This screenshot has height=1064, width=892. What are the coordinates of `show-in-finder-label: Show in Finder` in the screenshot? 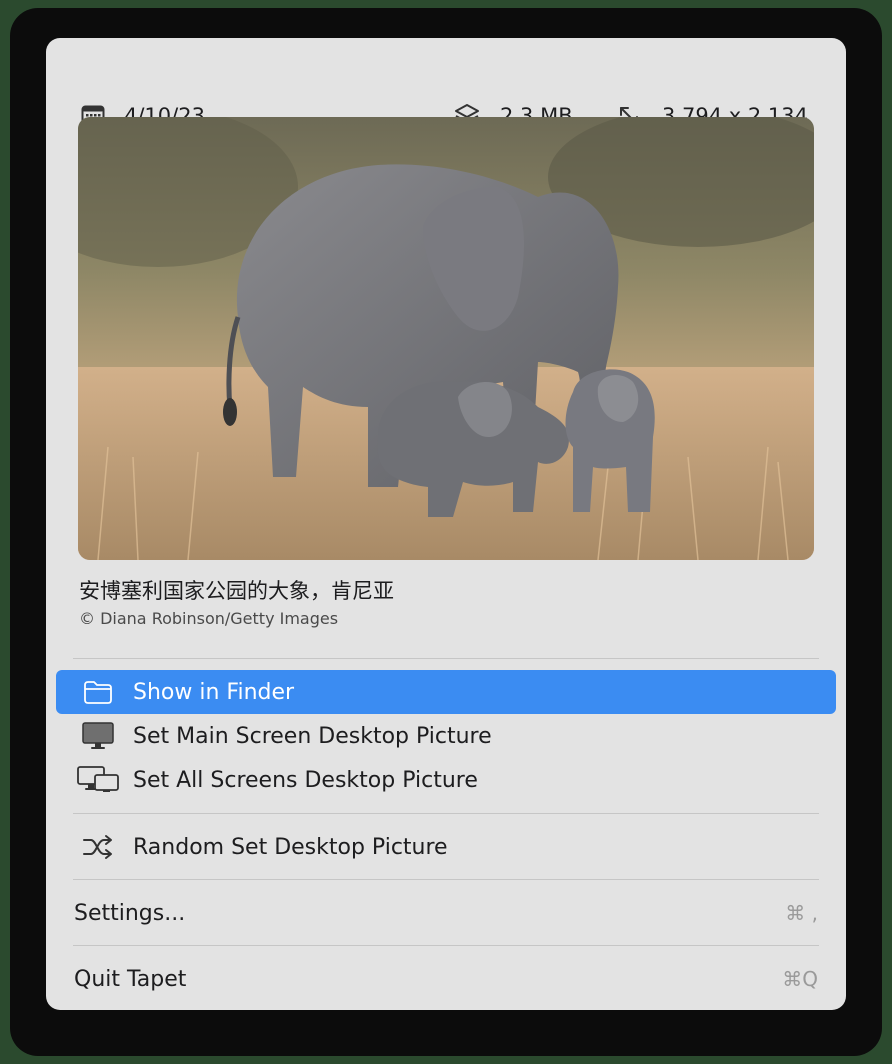 It's located at (214, 692).